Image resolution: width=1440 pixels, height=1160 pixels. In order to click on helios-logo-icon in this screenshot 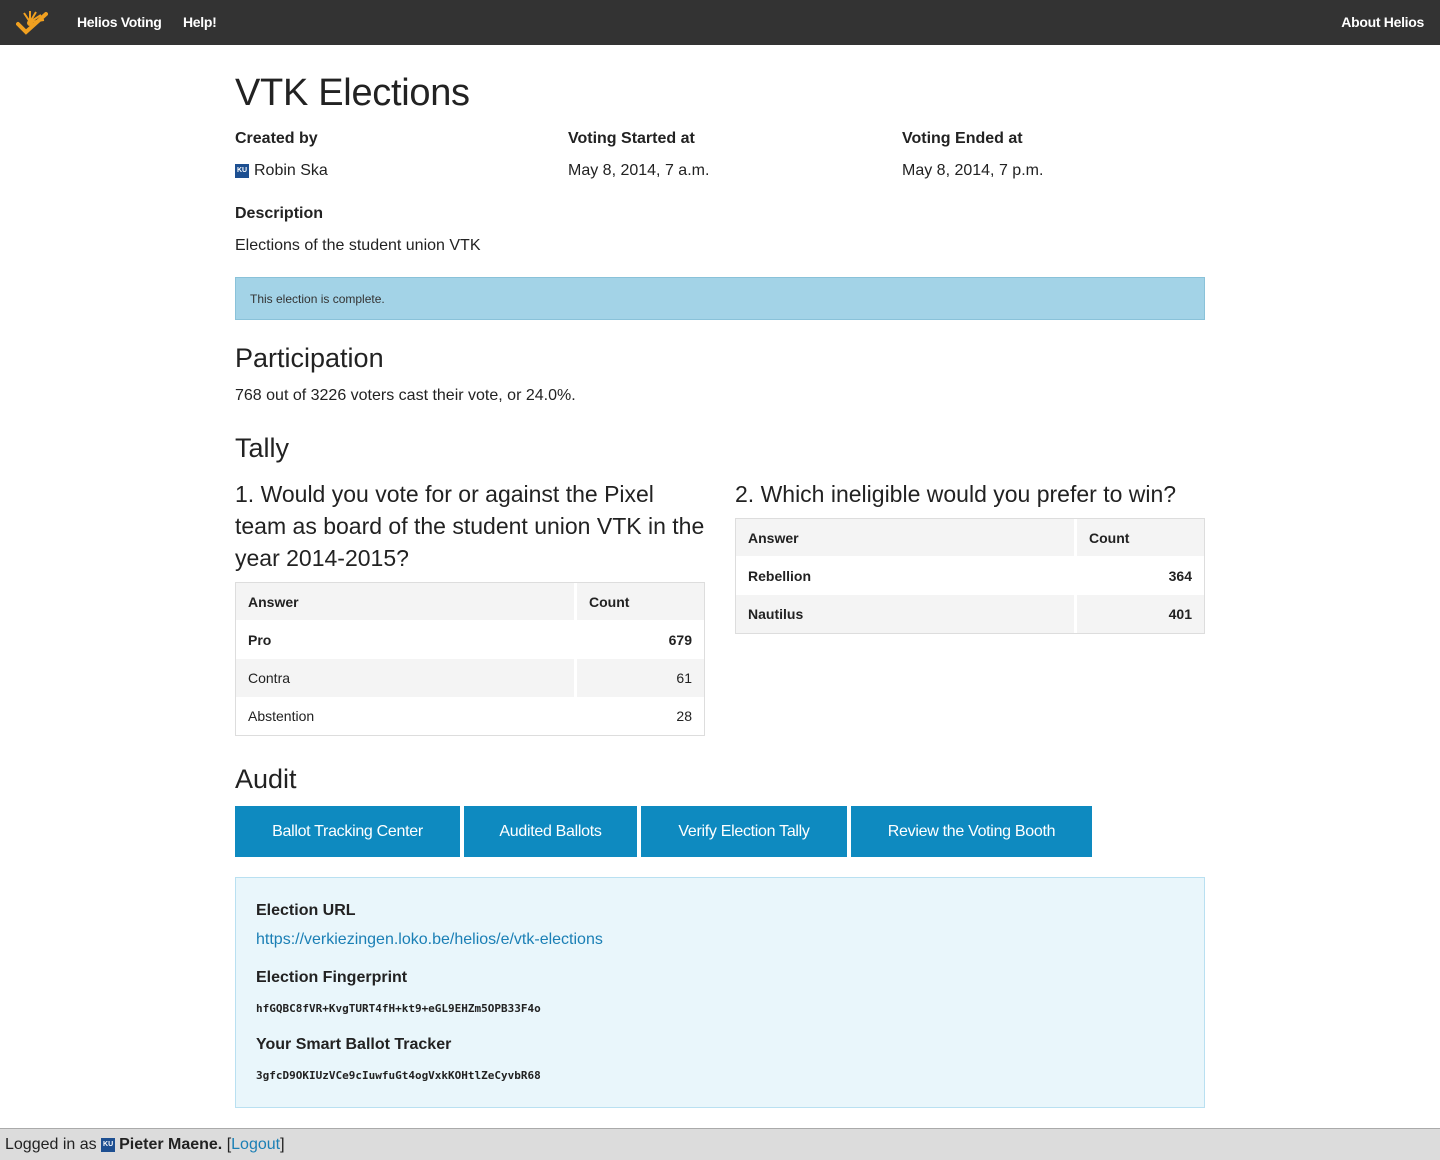, I will do `click(32, 22)`.